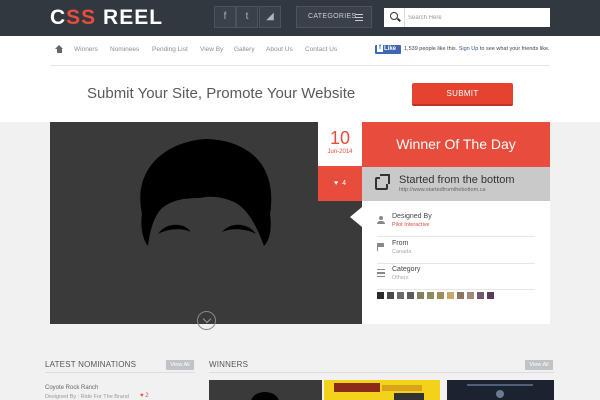  I want to click on thumbnail-face, so click(265, 396).